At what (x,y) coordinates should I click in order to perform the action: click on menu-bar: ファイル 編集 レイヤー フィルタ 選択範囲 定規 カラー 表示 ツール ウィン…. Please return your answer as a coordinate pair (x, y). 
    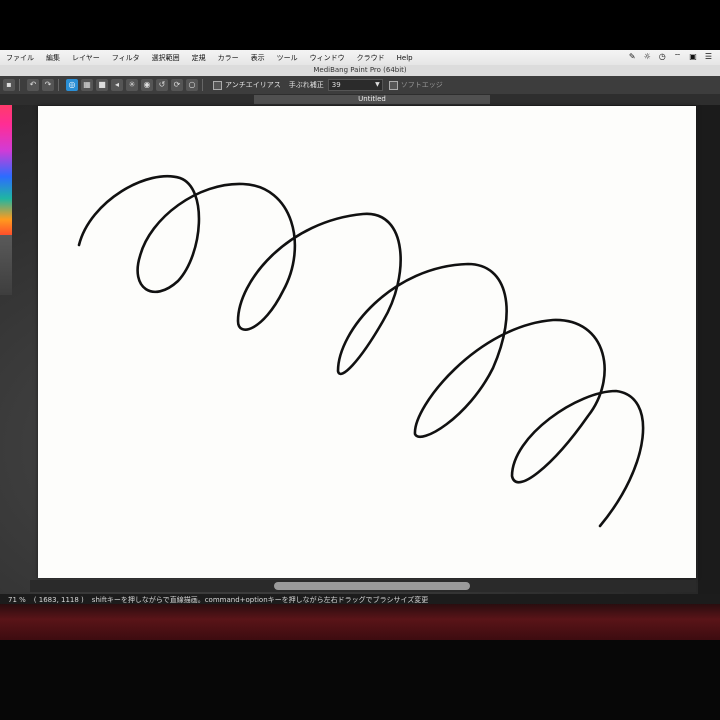
    Looking at the image, I should click on (360, 57).